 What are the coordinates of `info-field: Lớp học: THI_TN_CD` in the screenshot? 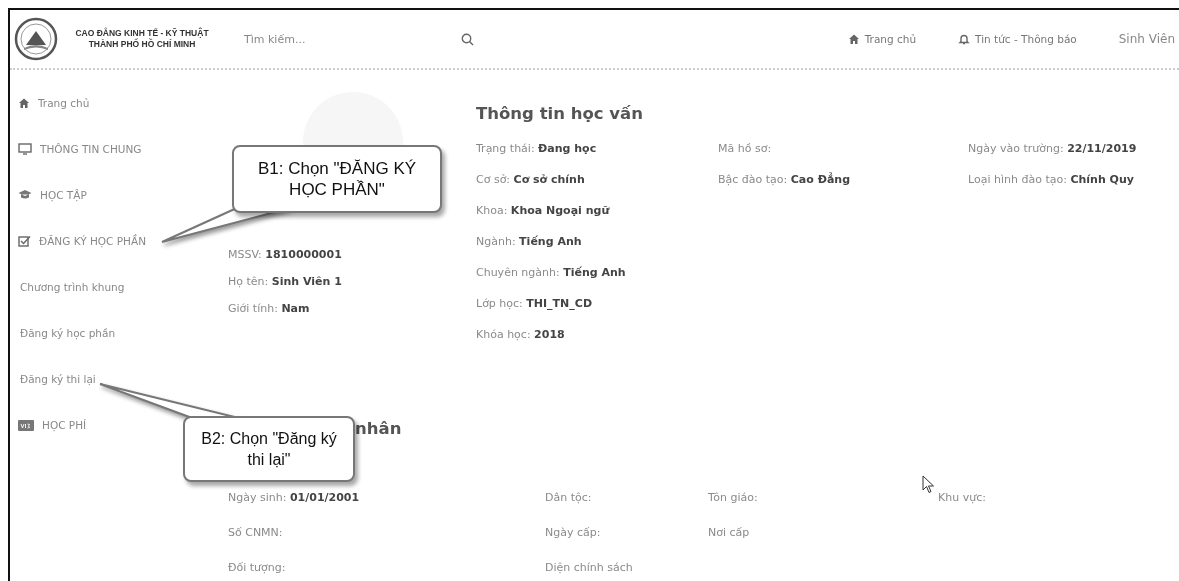 It's located at (534, 303).